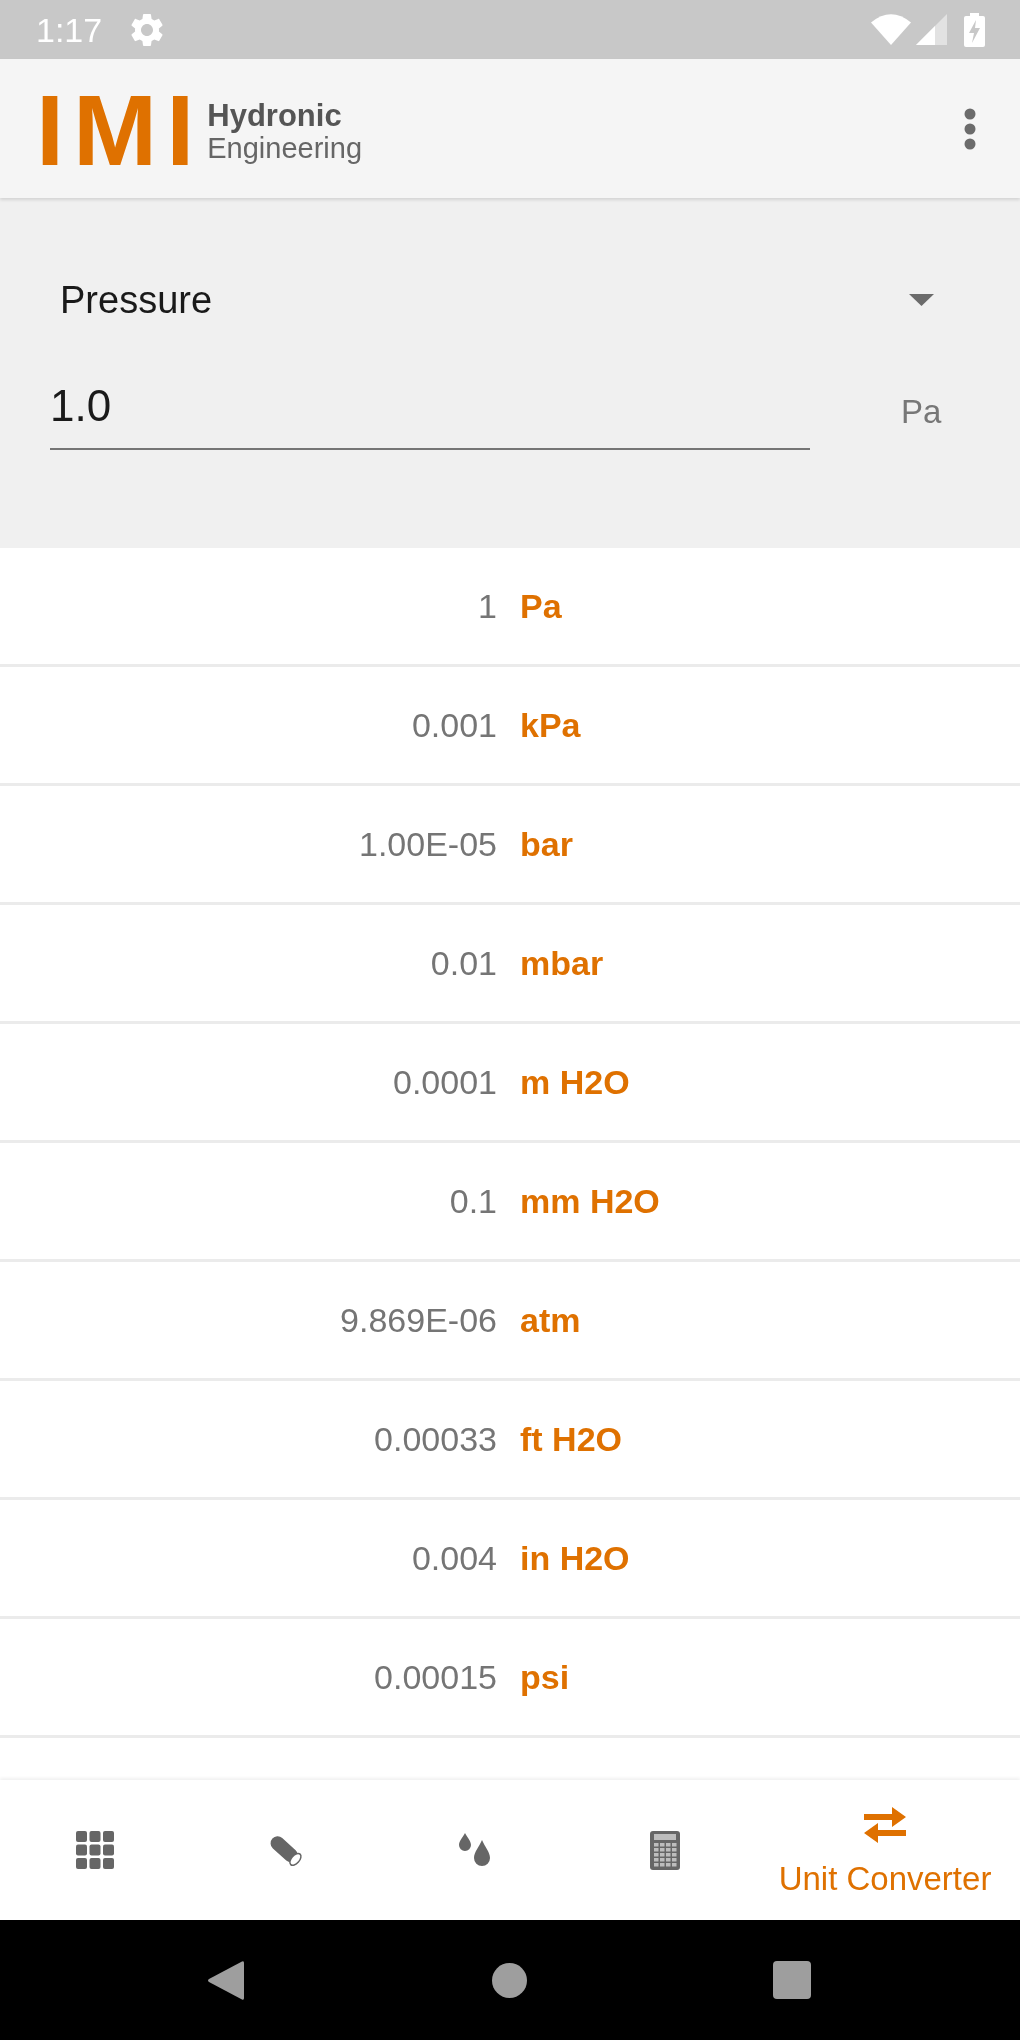  Describe the element at coordinates (550, 725) in the screenshot. I see `result-unit: kPa` at that location.